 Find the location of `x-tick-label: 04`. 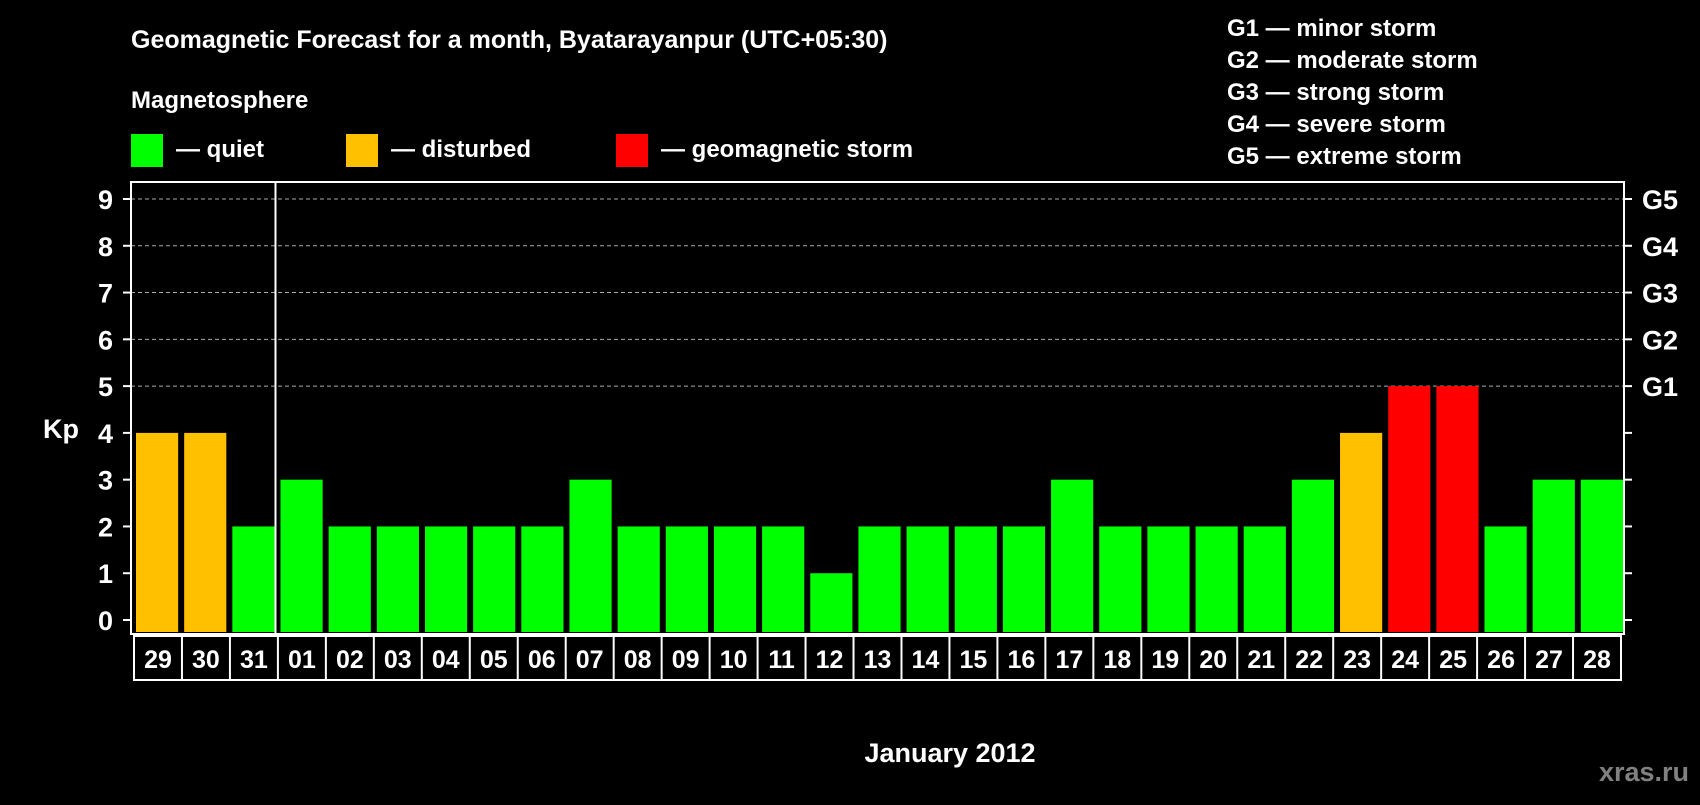

x-tick-label: 04 is located at coordinates (446, 660).